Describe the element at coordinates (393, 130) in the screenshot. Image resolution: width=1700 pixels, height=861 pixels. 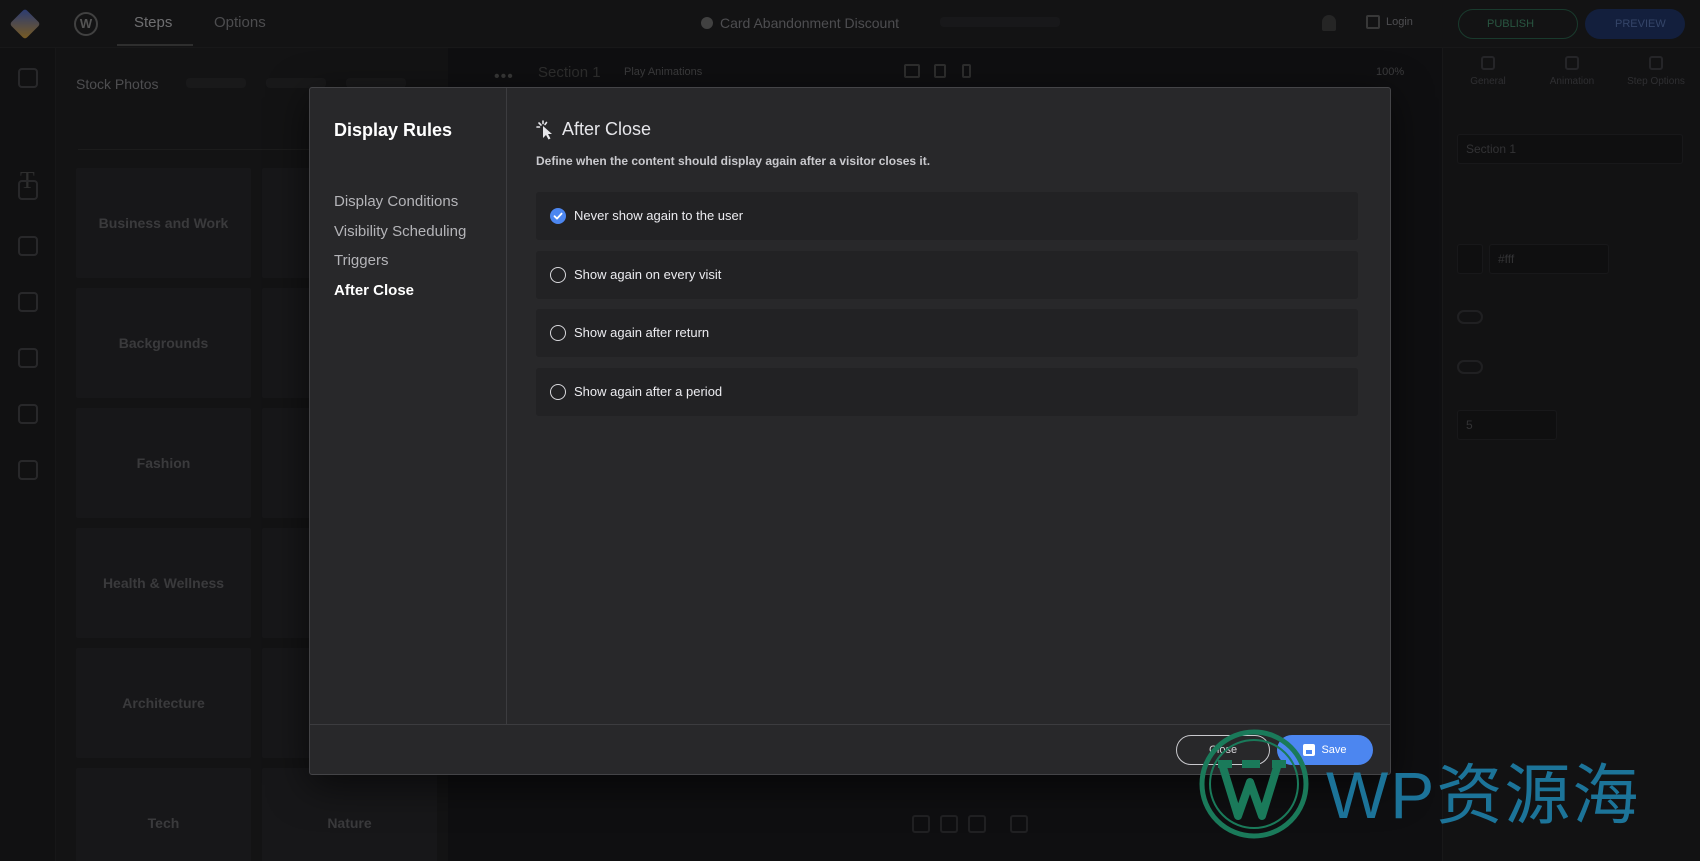
I see `modal-title: Display Rules` at that location.